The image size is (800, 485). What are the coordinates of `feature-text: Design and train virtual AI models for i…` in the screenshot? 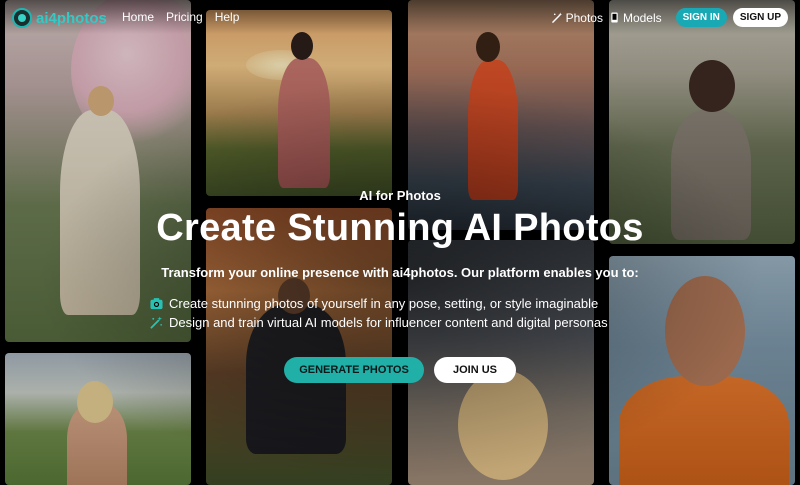 It's located at (388, 322).